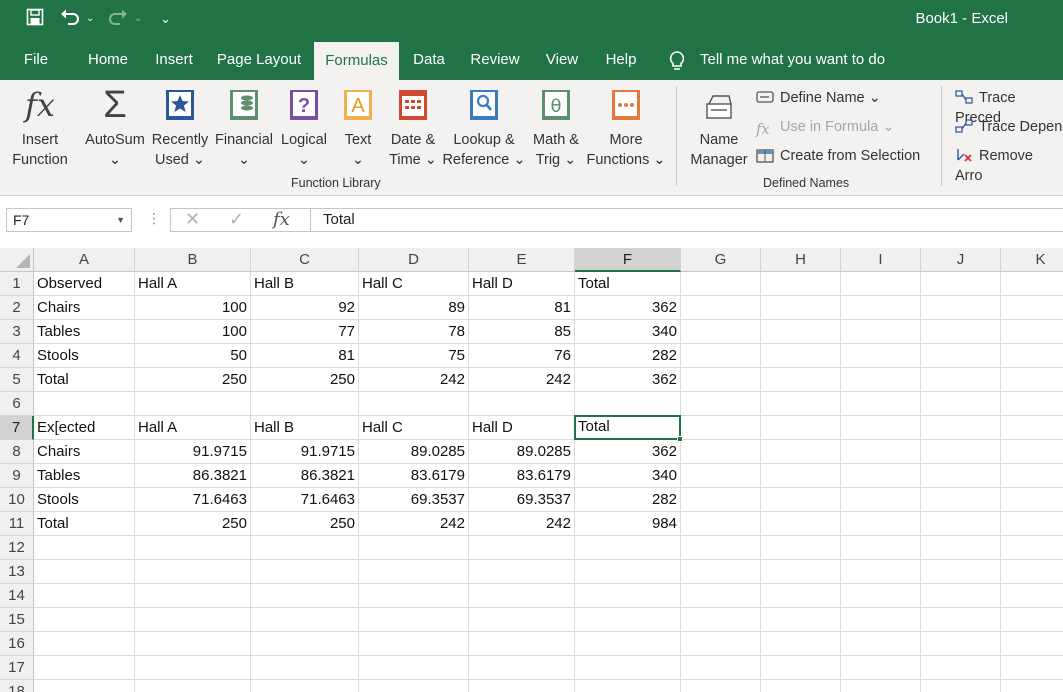  What do you see at coordinates (801, 308) in the screenshot?
I see `cell-h2` at bounding box center [801, 308].